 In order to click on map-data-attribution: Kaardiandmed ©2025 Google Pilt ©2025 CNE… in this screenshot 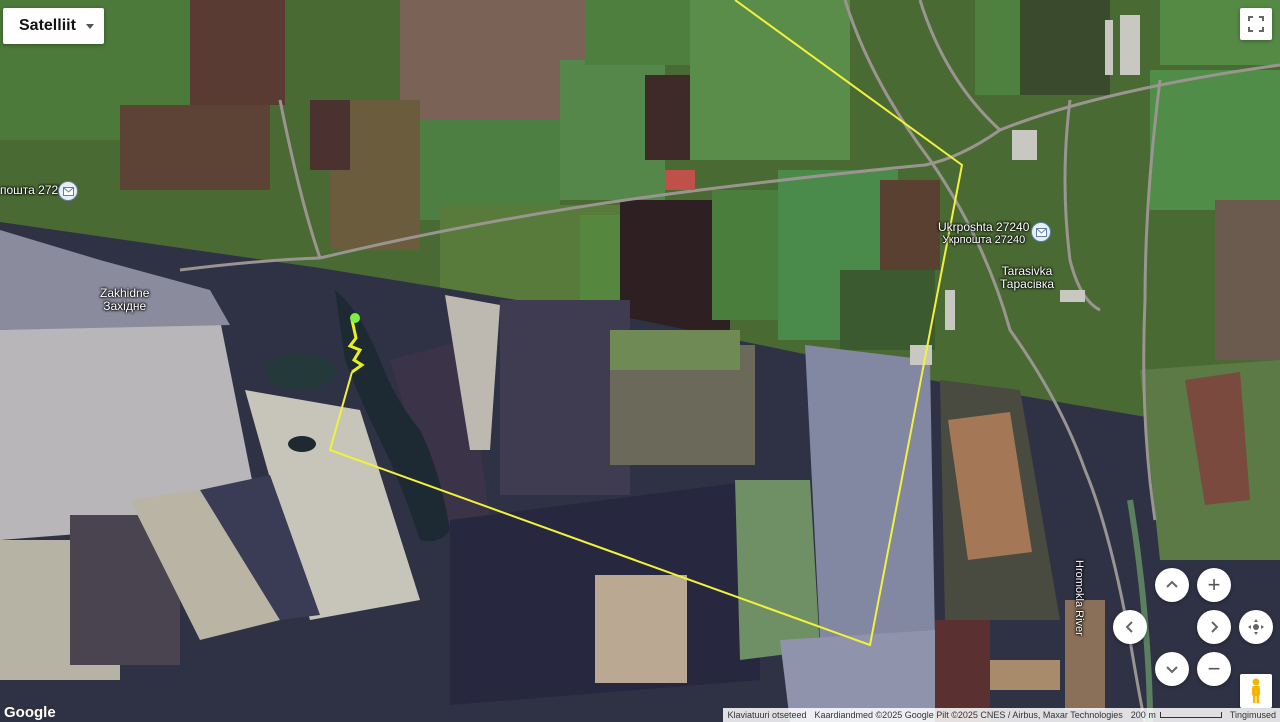, I will do `click(968, 715)`.